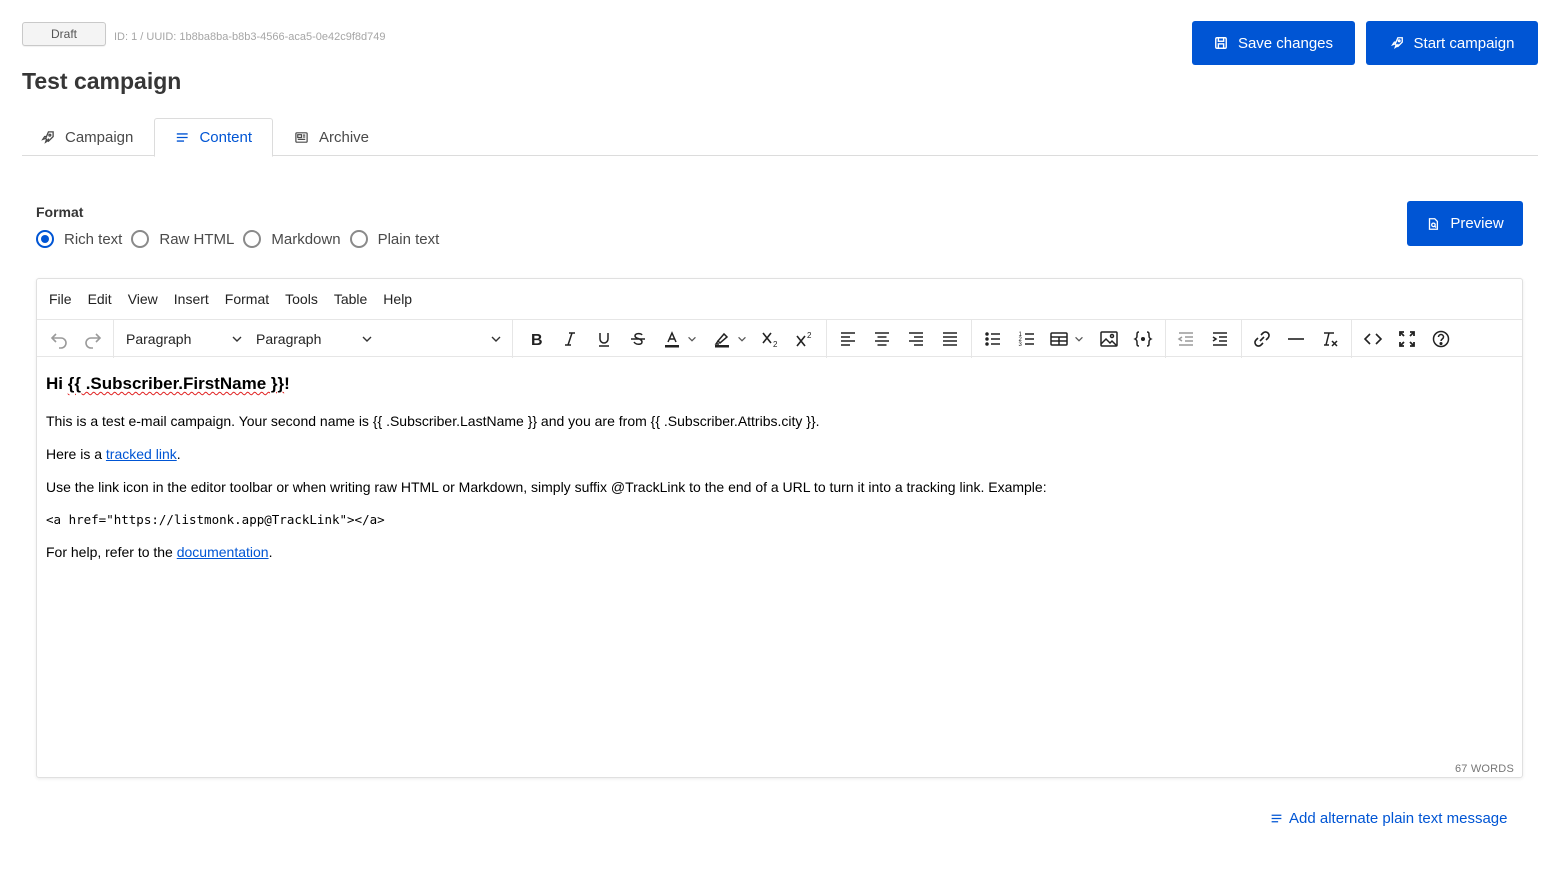 The width and height of the screenshot is (1554, 886). What do you see at coordinates (408, 239) in the screenshot?
I see `radio-label: Plain text` at bounding box center [408, 239].